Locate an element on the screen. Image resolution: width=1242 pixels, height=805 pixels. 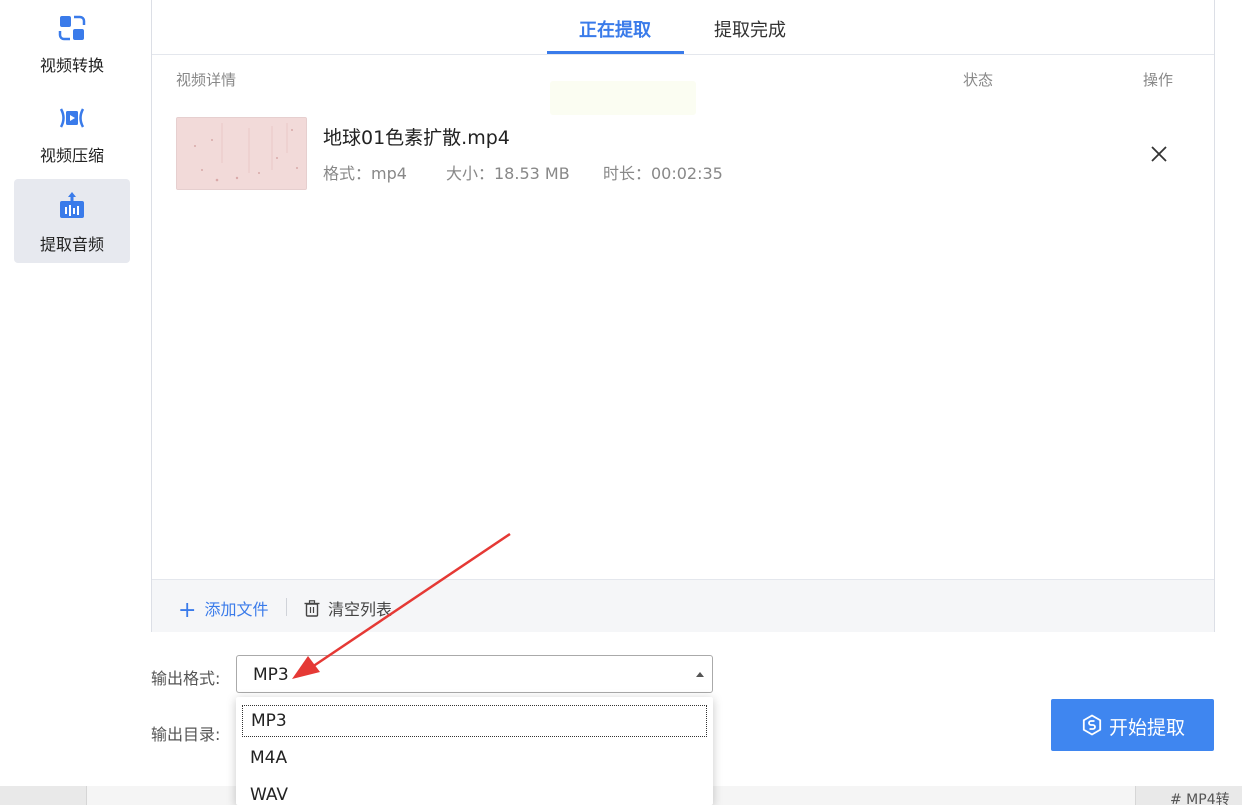
file-duration: 时长：00:02:35 is located at coordinates (663, 173).